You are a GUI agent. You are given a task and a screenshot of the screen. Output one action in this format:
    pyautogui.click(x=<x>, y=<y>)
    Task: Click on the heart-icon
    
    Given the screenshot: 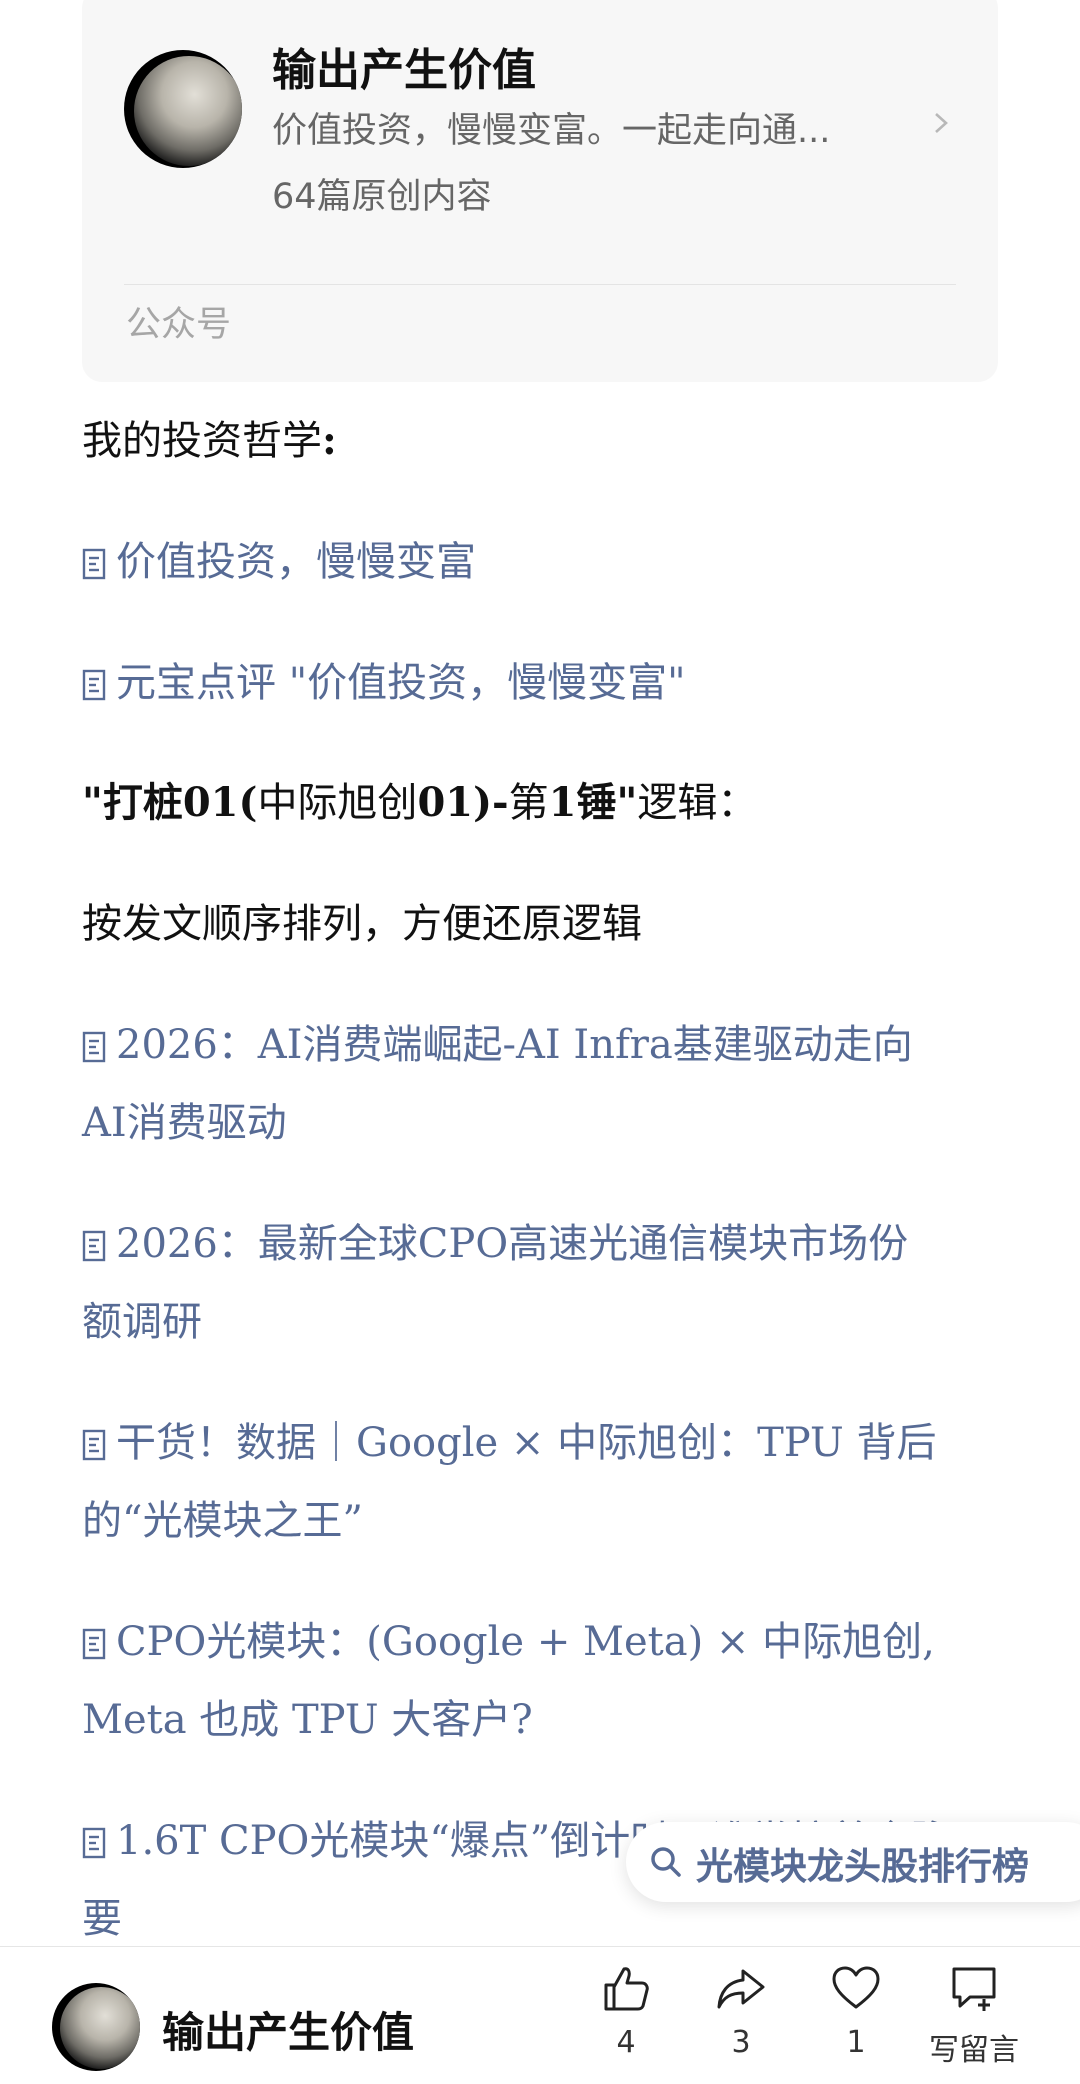 What is the action you would take?
    pyautogui.click(x=856, y=1987)
    